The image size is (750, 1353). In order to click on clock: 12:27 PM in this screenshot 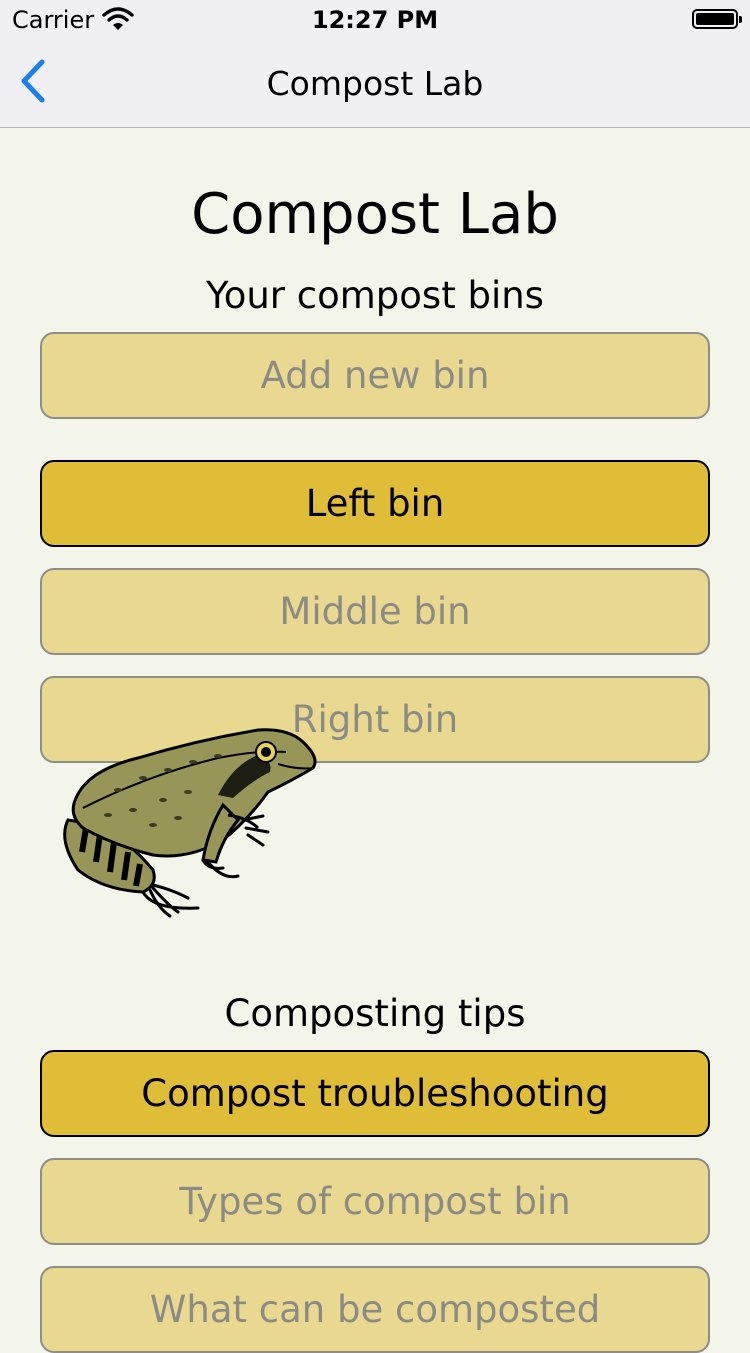, I will do `click(375, 20)`.